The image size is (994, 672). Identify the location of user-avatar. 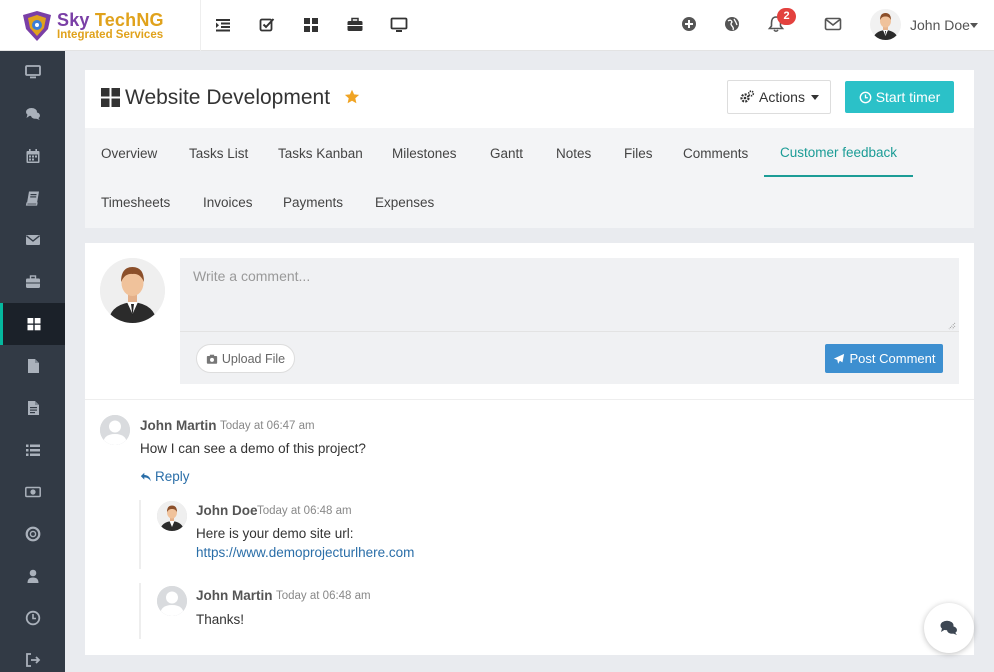
(885, 24).